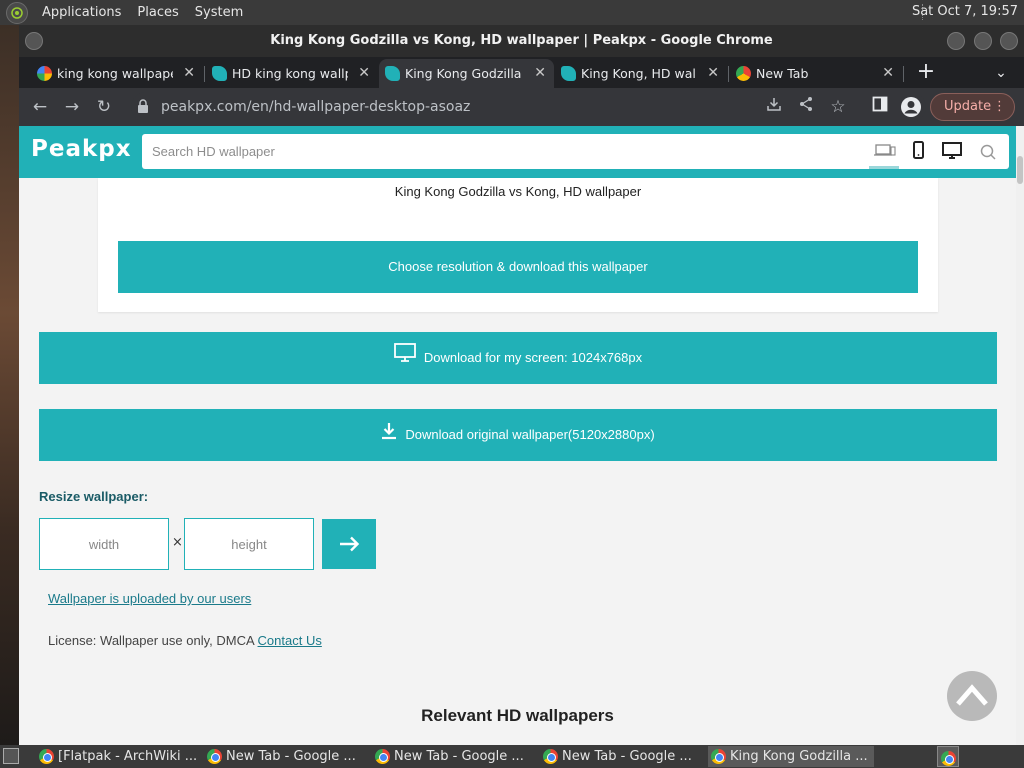 Image resolution: width=1024 pixels, height=768 pixels. I want to click on width-input, so click(104, 544).